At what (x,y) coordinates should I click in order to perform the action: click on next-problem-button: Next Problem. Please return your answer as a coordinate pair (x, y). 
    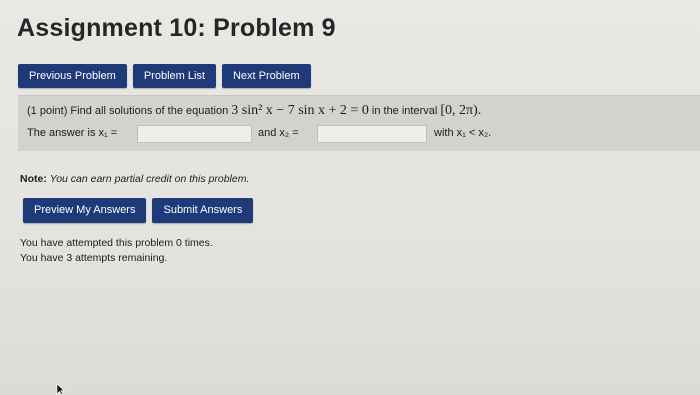
    Looking at the image, I should click on (266, 76).